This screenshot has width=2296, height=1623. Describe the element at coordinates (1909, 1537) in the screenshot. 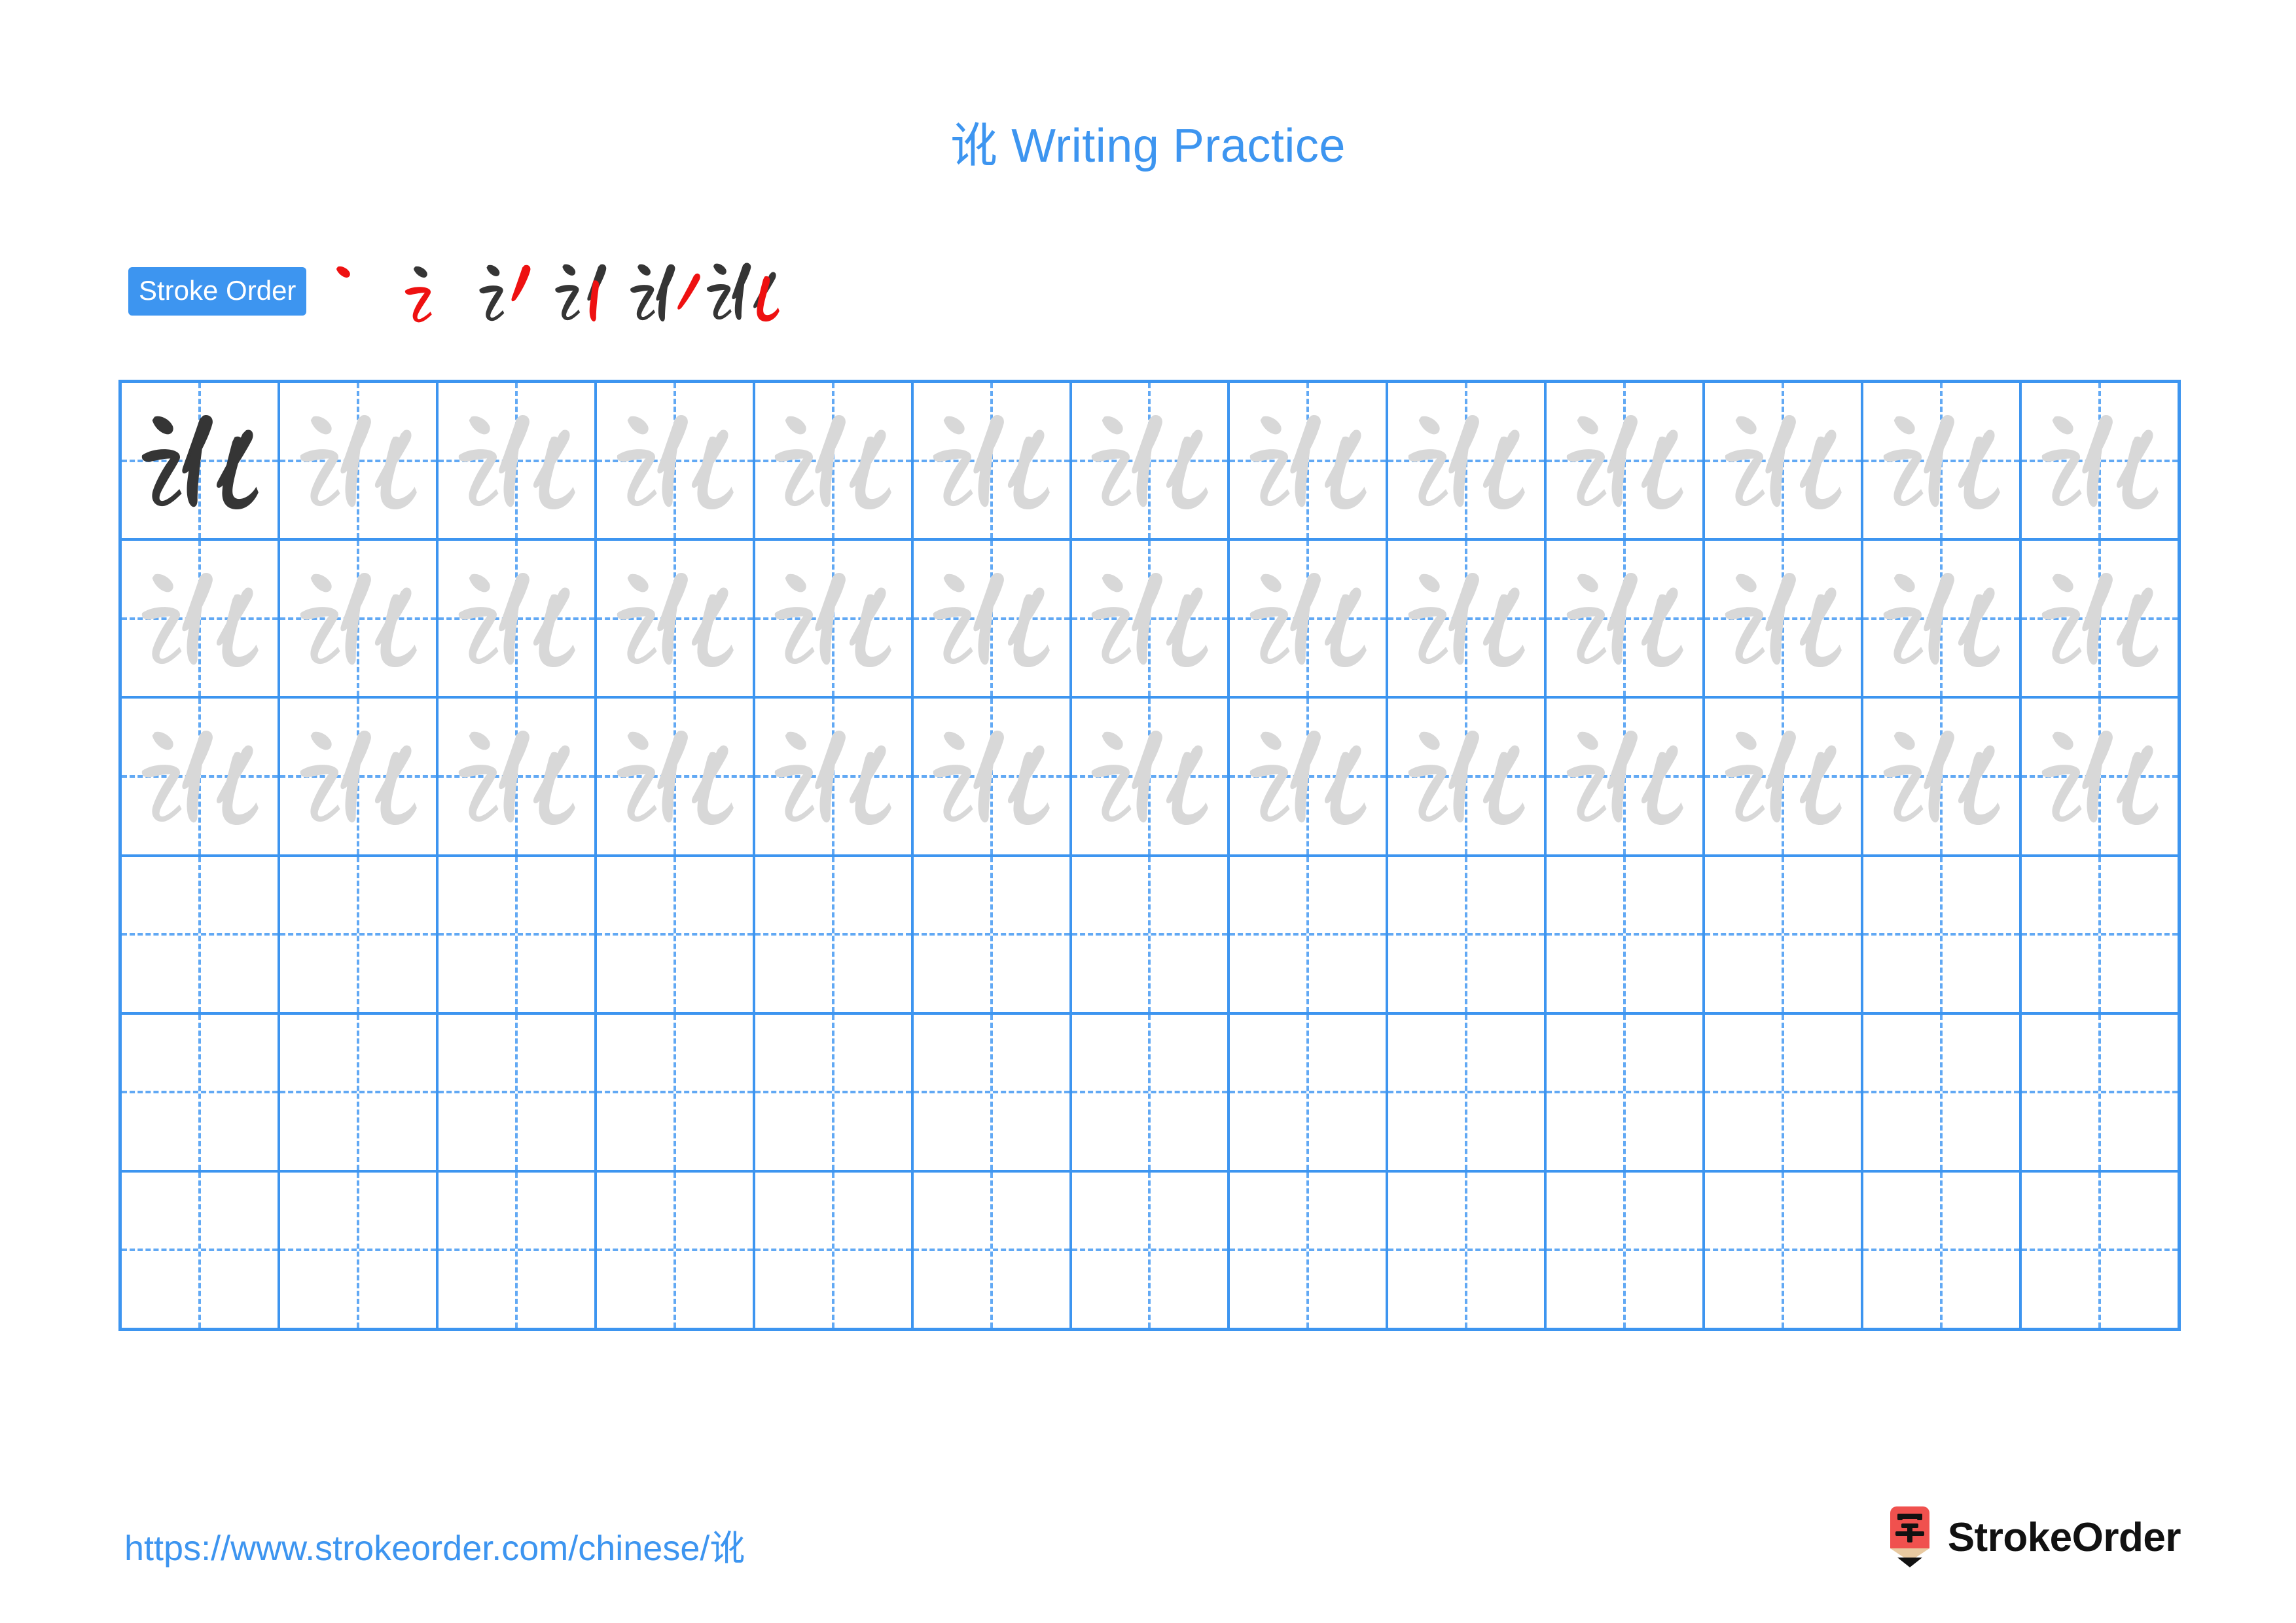

I see `strokeorder-pencil-icon` at that location.